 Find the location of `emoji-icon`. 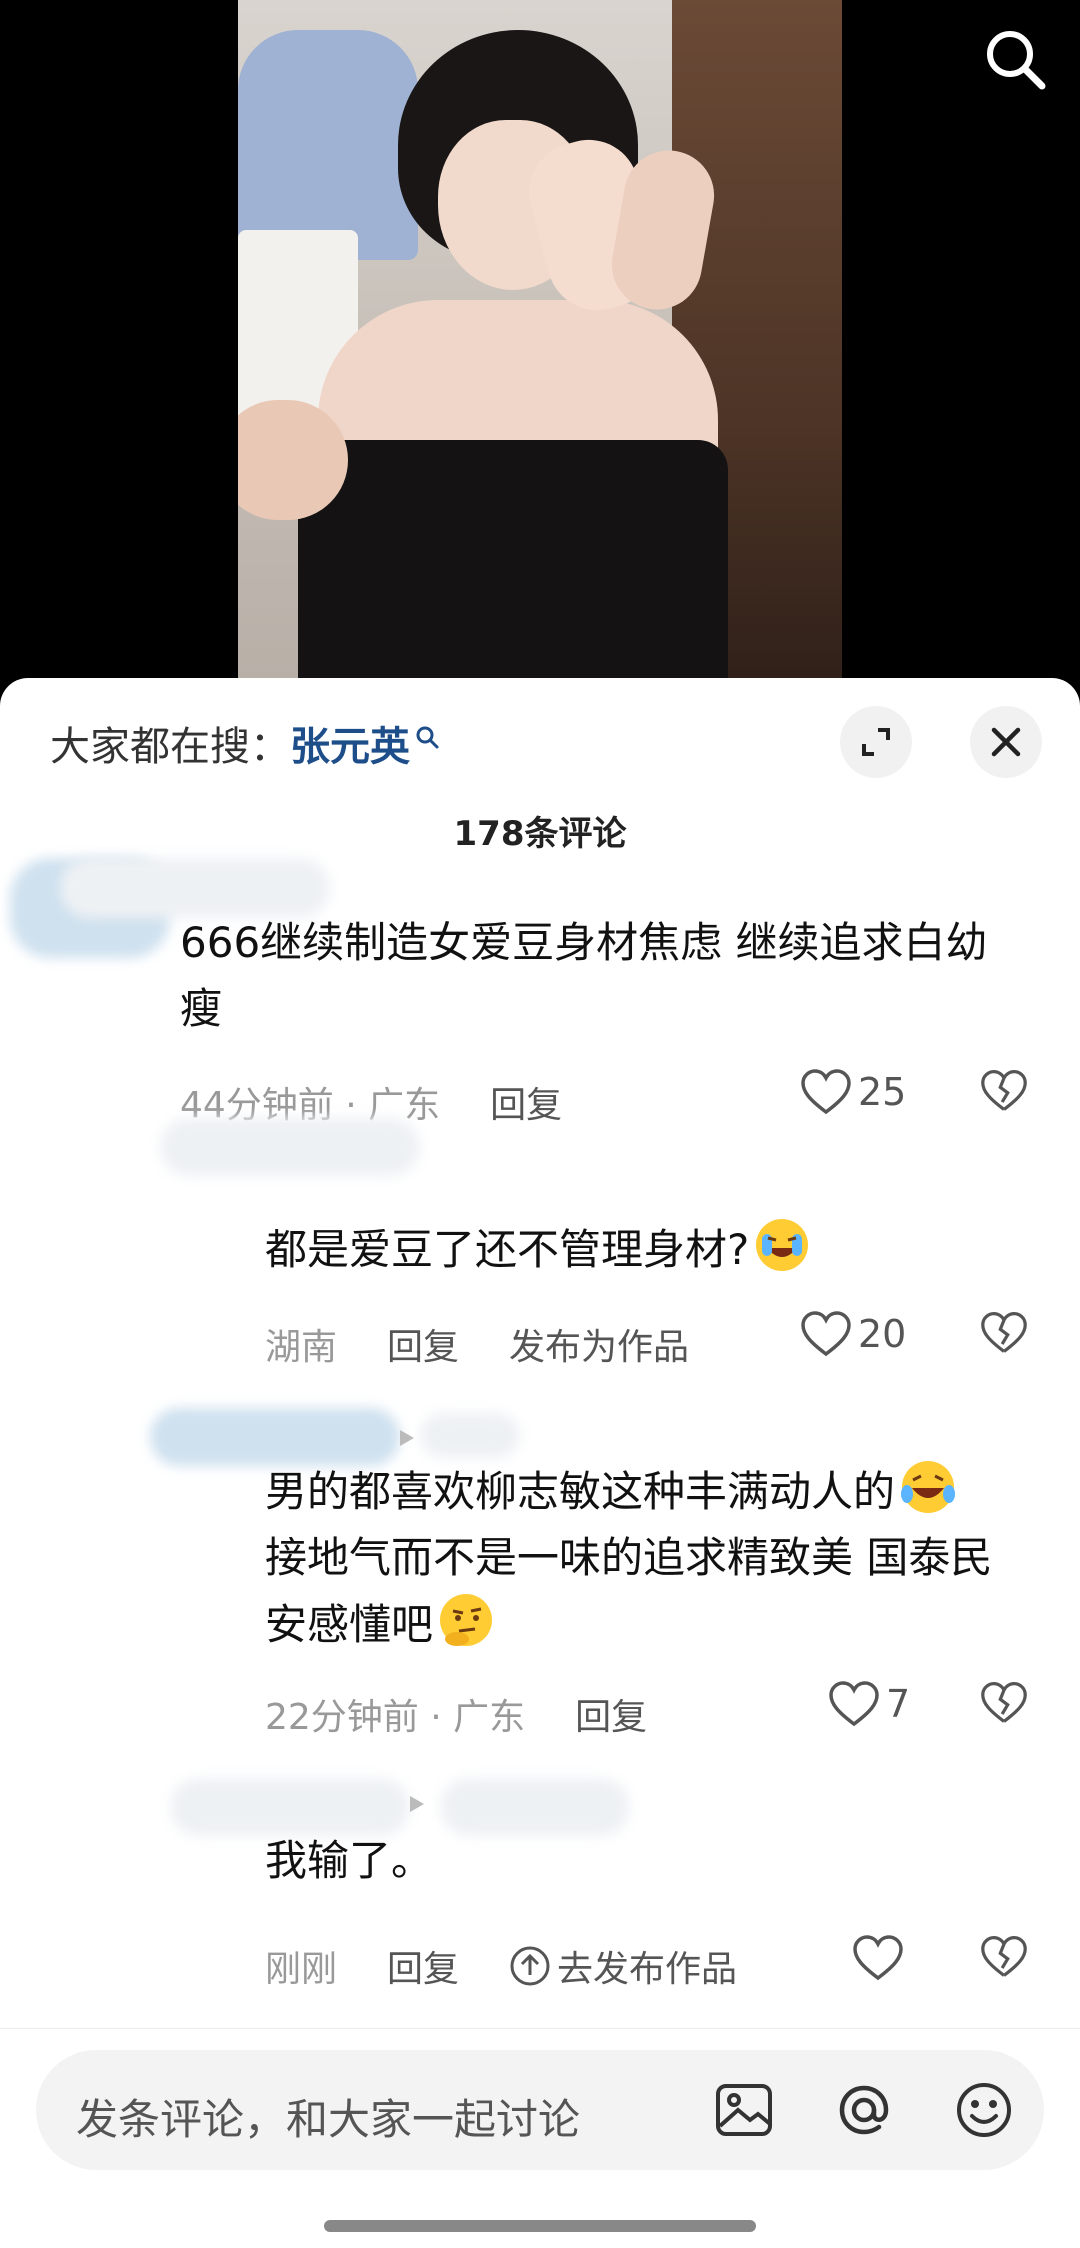

emoji-icon is located at coordinates (984, 2110).